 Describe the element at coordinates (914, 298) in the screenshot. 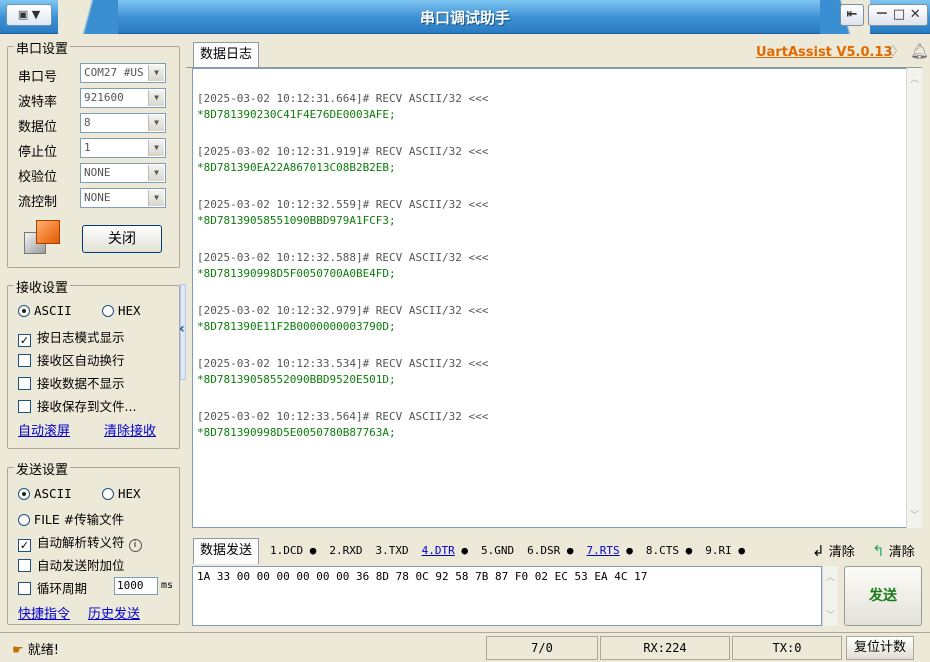

I see `log-scrollbar: ︿ ﹀` at that location.